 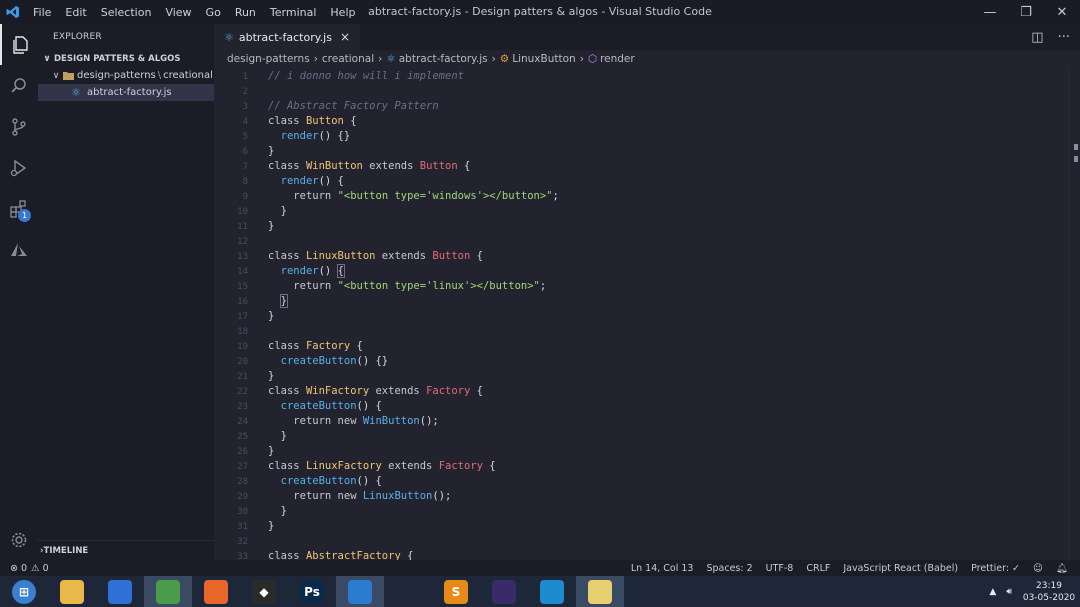 What do you see at coordinates (348, 59) in the screenshot?
I see `breadcrumb-subfolder: creational` at bounding box center [348, 59].